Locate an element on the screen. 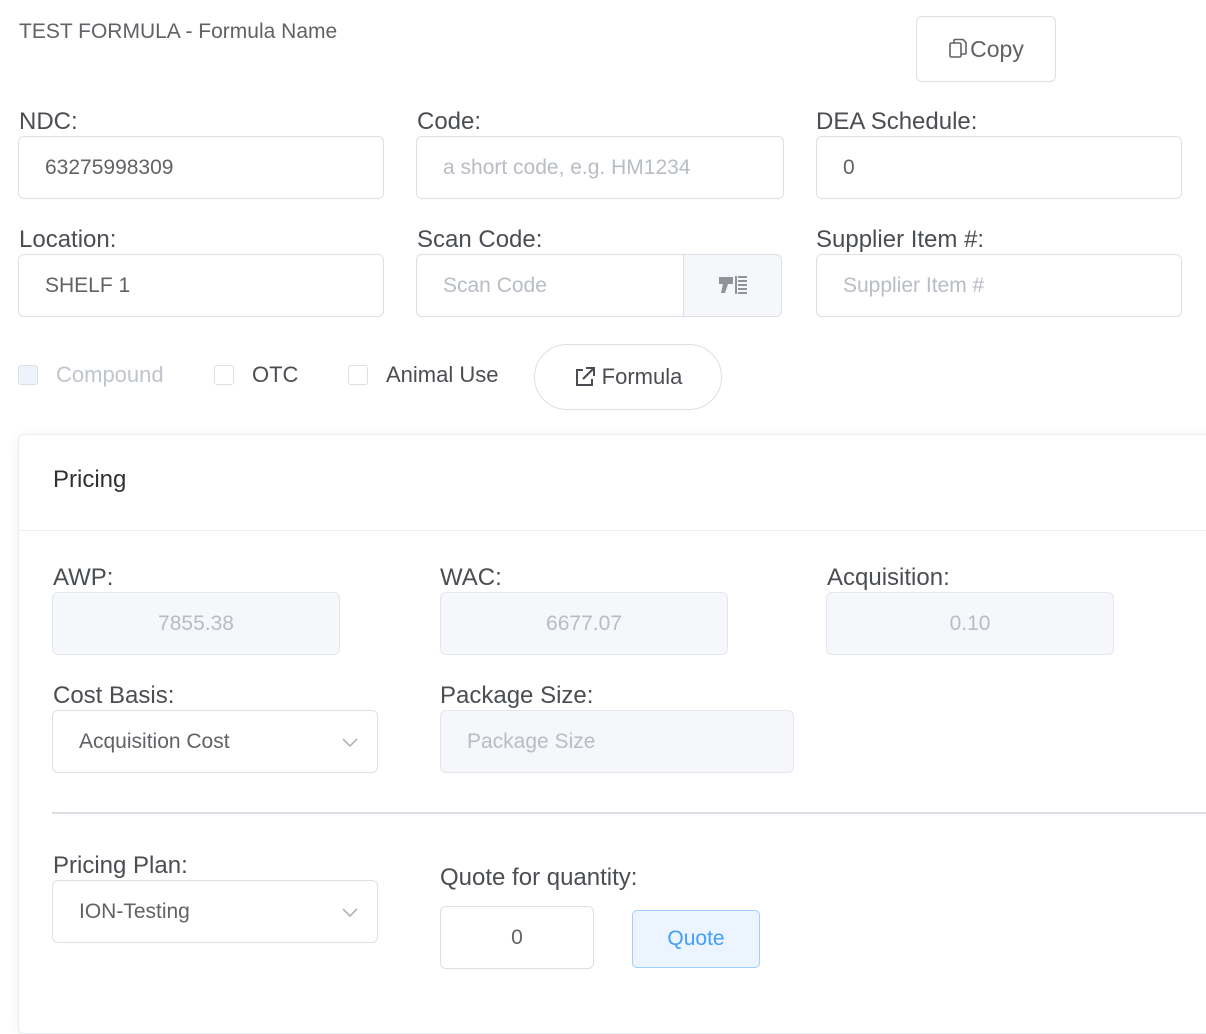 This screenshot has width=1206, height=1034. animal-use-checkbox-box is located at coordinates (358, 375).